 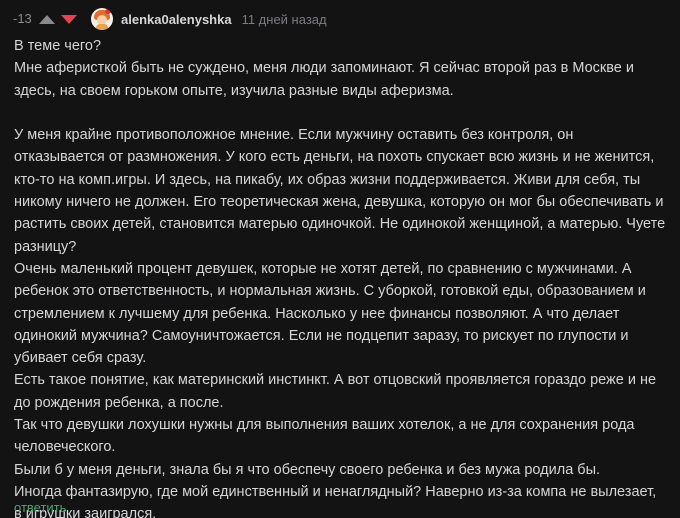 What do you see at coordinates (108, 11) in the screenshot?
I see `avatar-bow` at bounding box center [108, 11].